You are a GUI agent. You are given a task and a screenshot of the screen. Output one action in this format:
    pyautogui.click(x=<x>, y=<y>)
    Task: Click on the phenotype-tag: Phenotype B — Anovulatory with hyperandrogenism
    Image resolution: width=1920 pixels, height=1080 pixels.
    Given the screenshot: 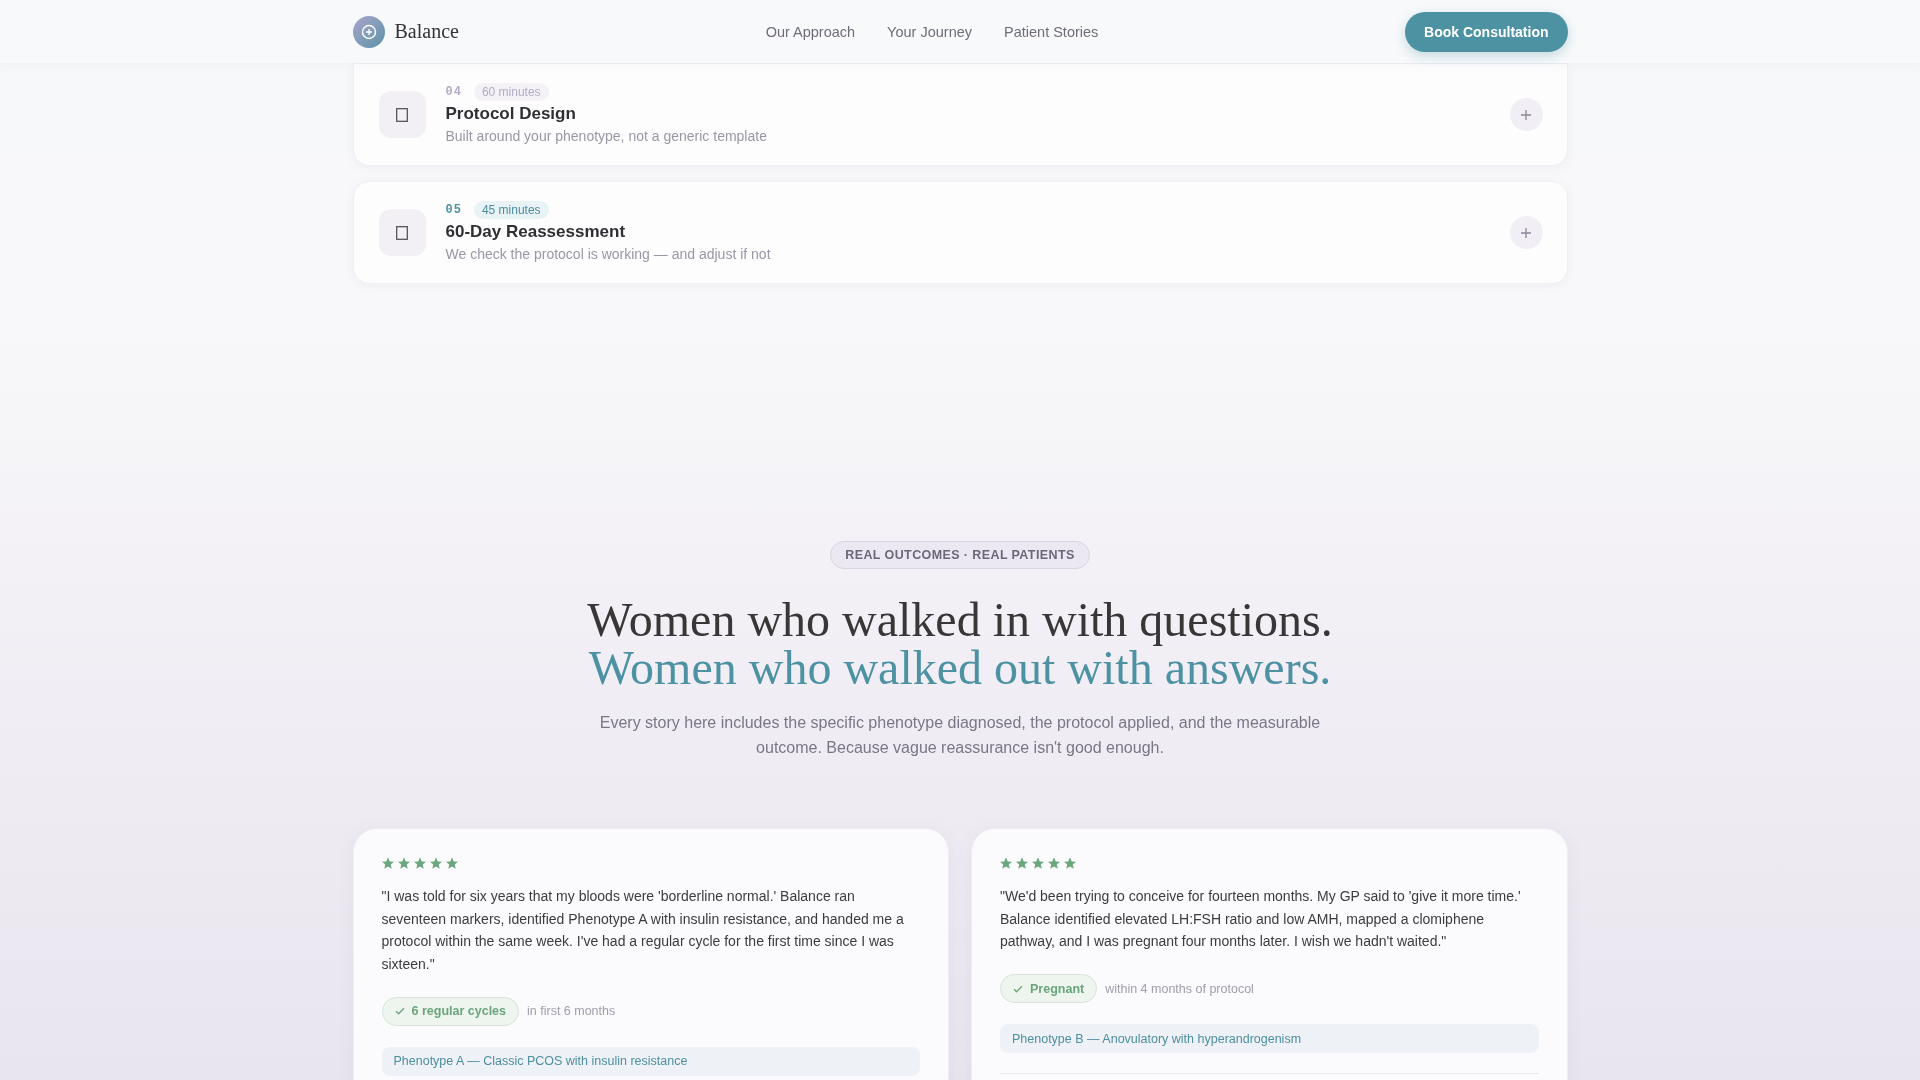 What is the action you would take?
    pyautogui.click(x=1269, y=1039)
    